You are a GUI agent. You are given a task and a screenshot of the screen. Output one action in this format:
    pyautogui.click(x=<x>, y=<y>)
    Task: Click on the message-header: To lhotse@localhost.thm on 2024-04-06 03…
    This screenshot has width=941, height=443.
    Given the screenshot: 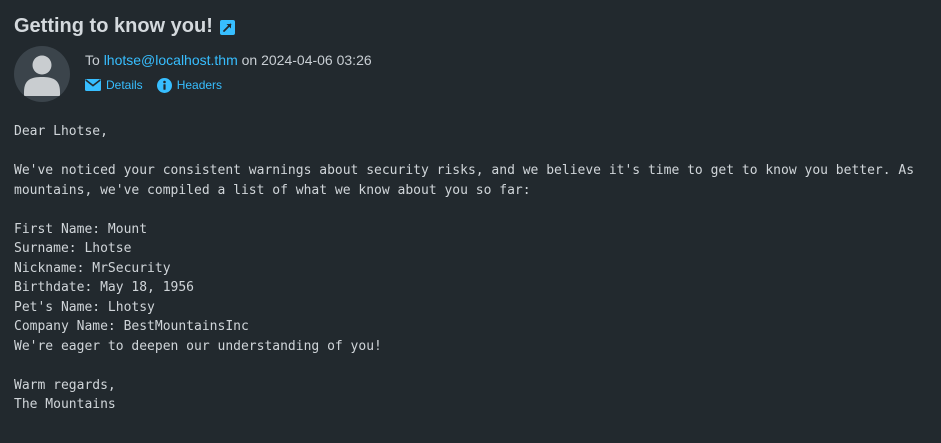 What is the action you would take?
    pyautogui.click(x=228, y=60)
    